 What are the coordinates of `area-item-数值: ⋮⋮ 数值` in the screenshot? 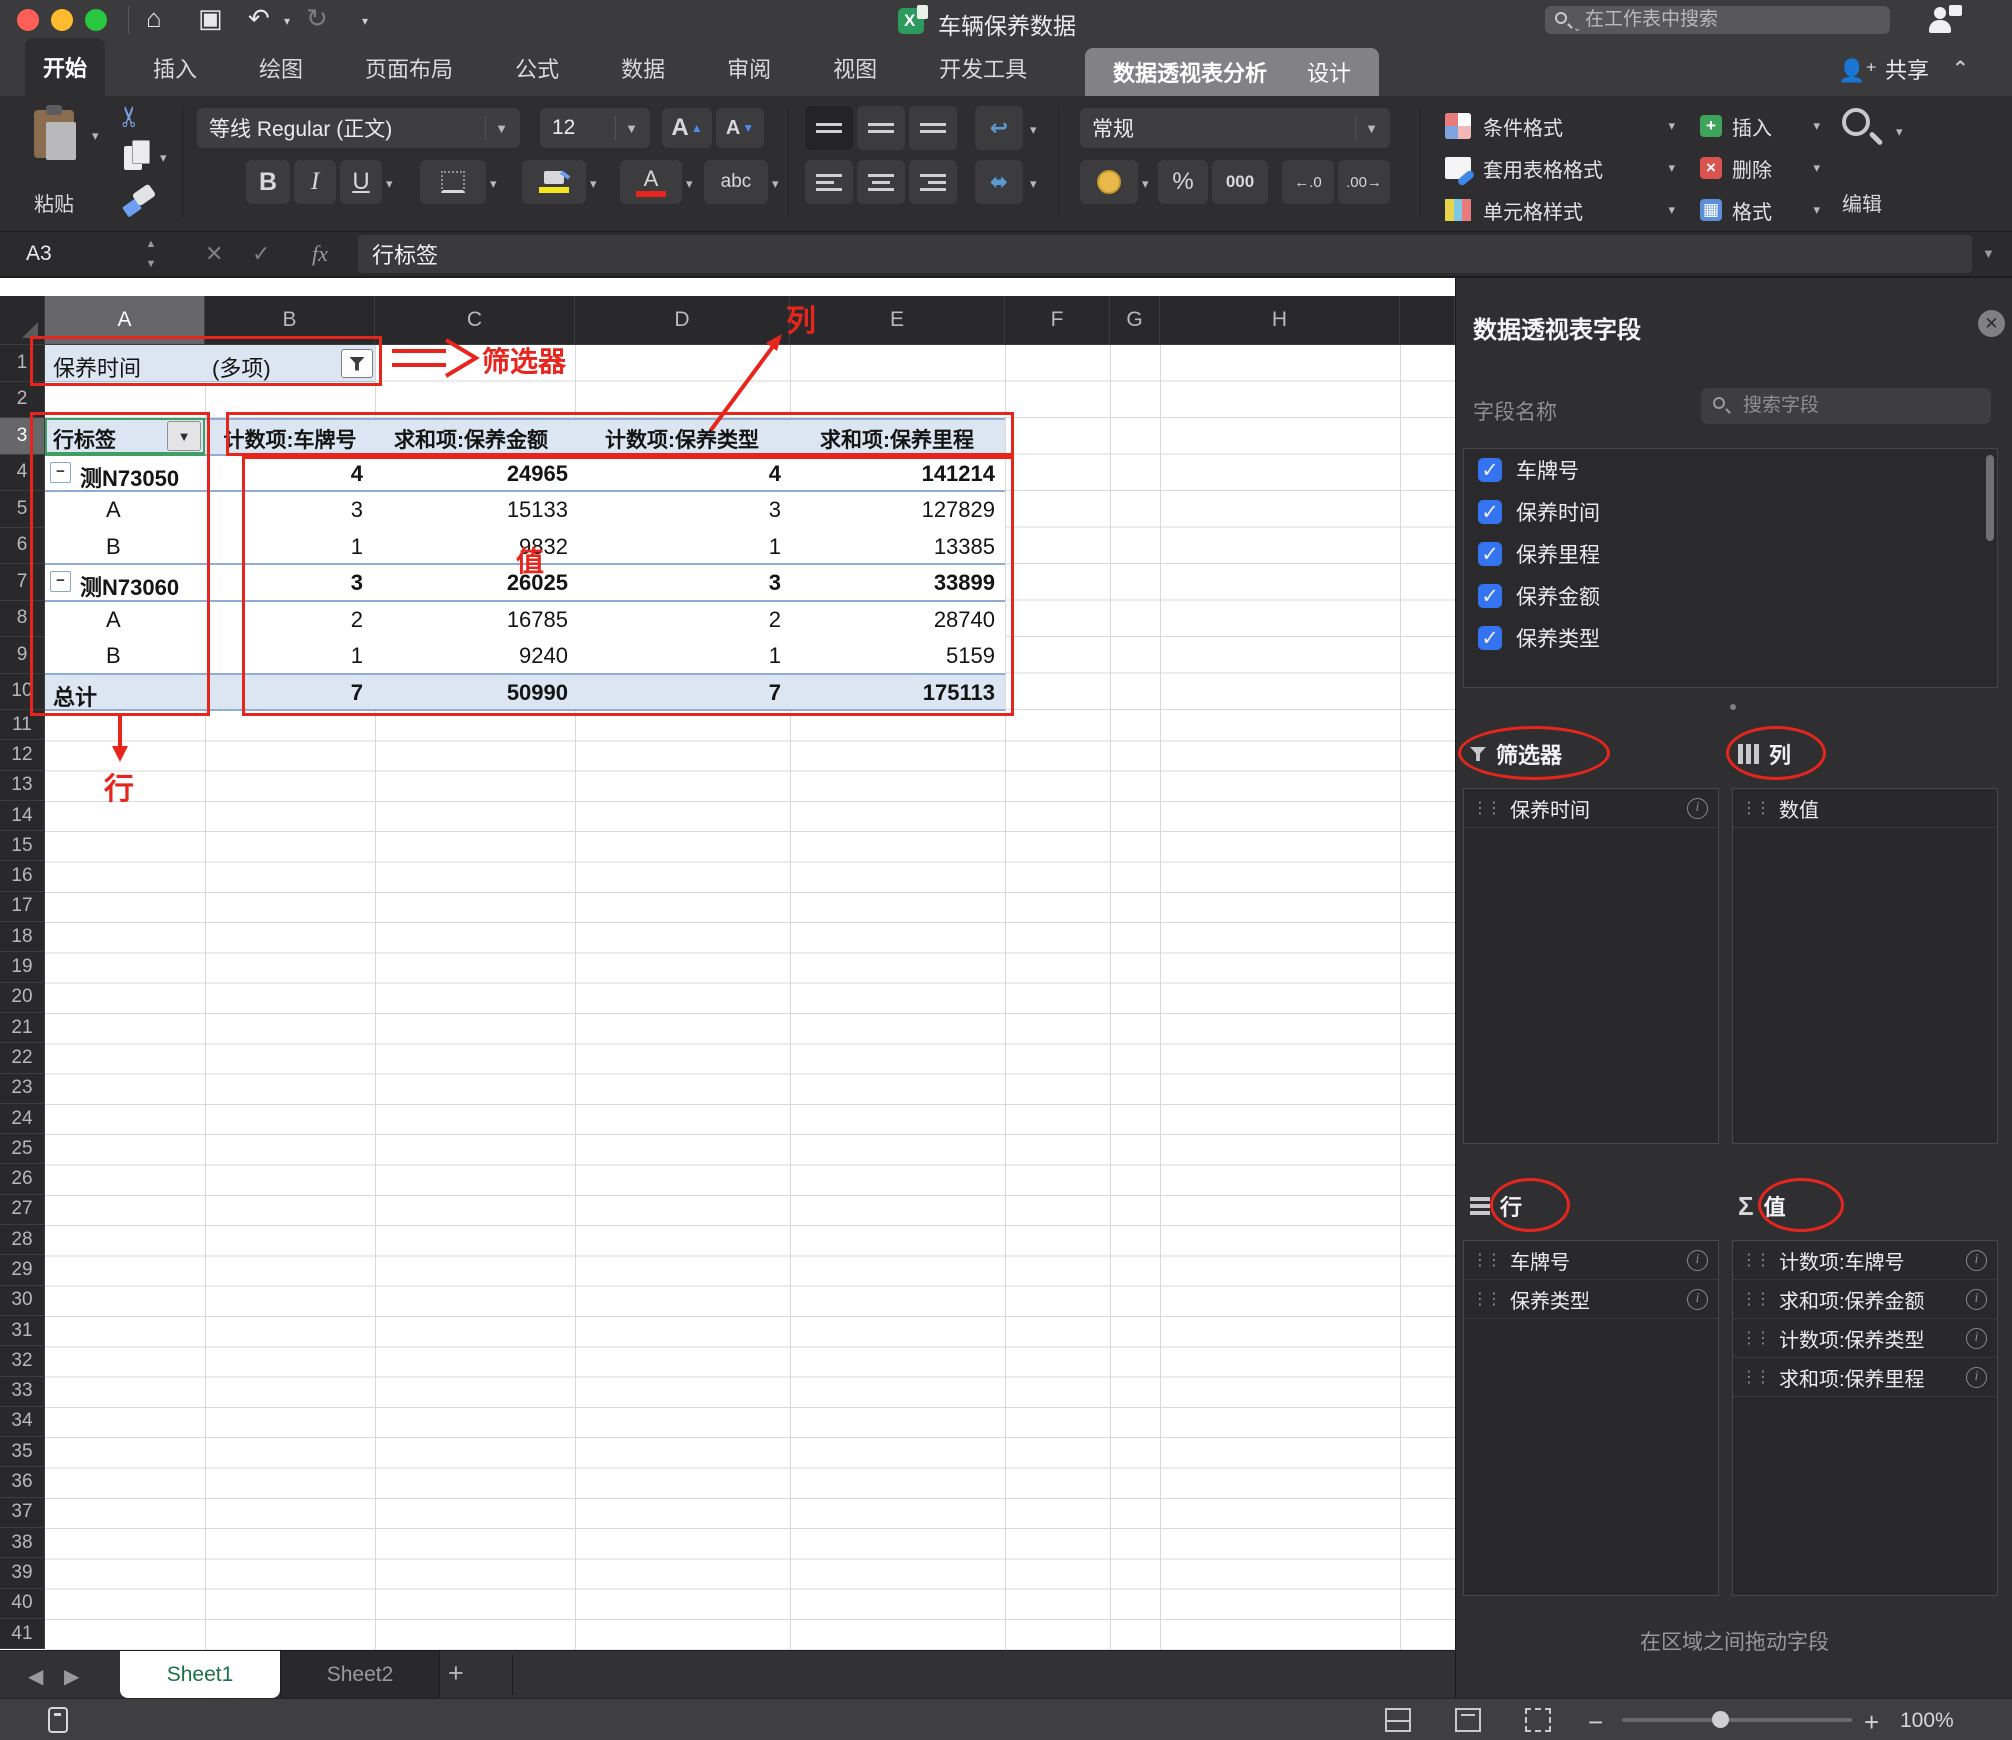 It's located at (1865, 808).